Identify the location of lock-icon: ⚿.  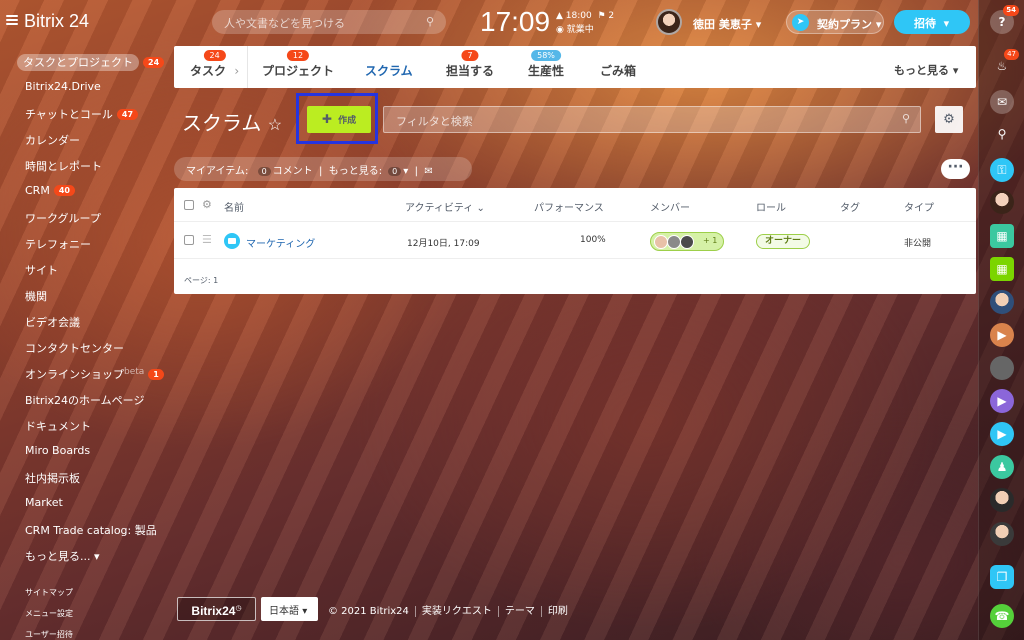
(1002, 170).